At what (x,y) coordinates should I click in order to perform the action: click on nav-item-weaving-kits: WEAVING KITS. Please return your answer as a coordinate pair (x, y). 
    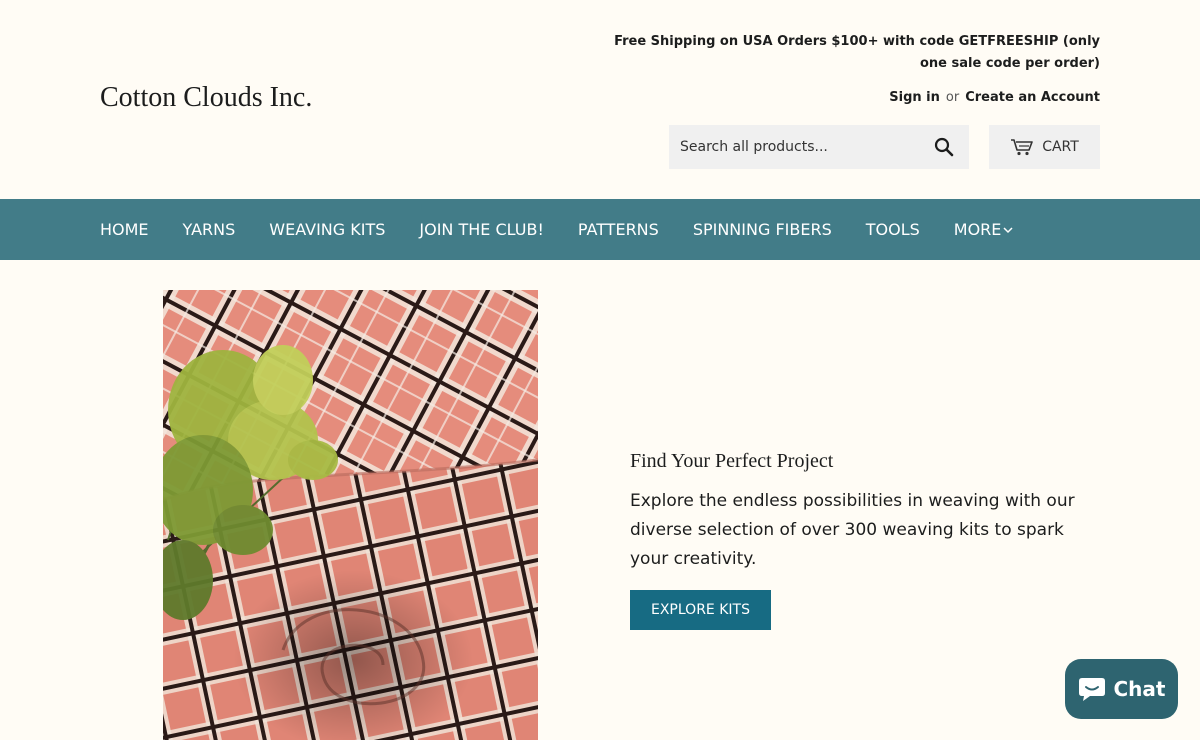
    Looking at the image, I should click on (327, 229).